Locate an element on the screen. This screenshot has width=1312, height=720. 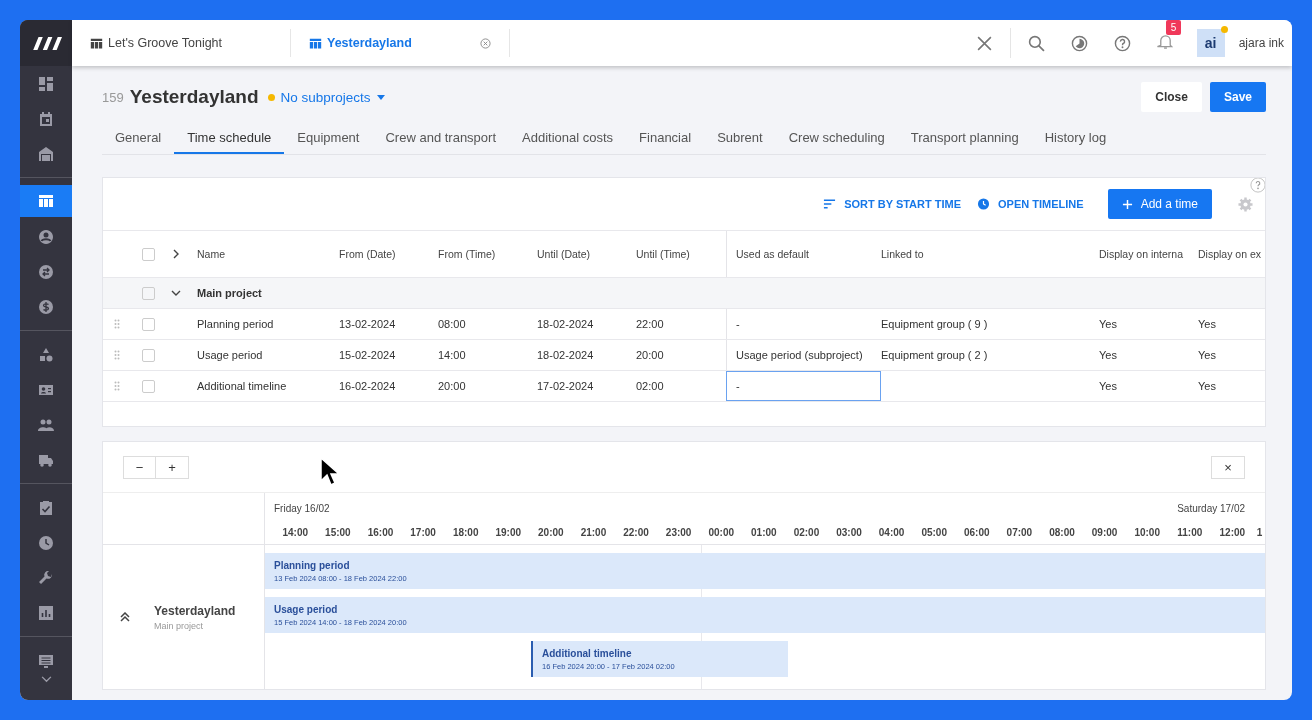
subprojects-dropdown: No subprojects is located at coordinates (332, 97).